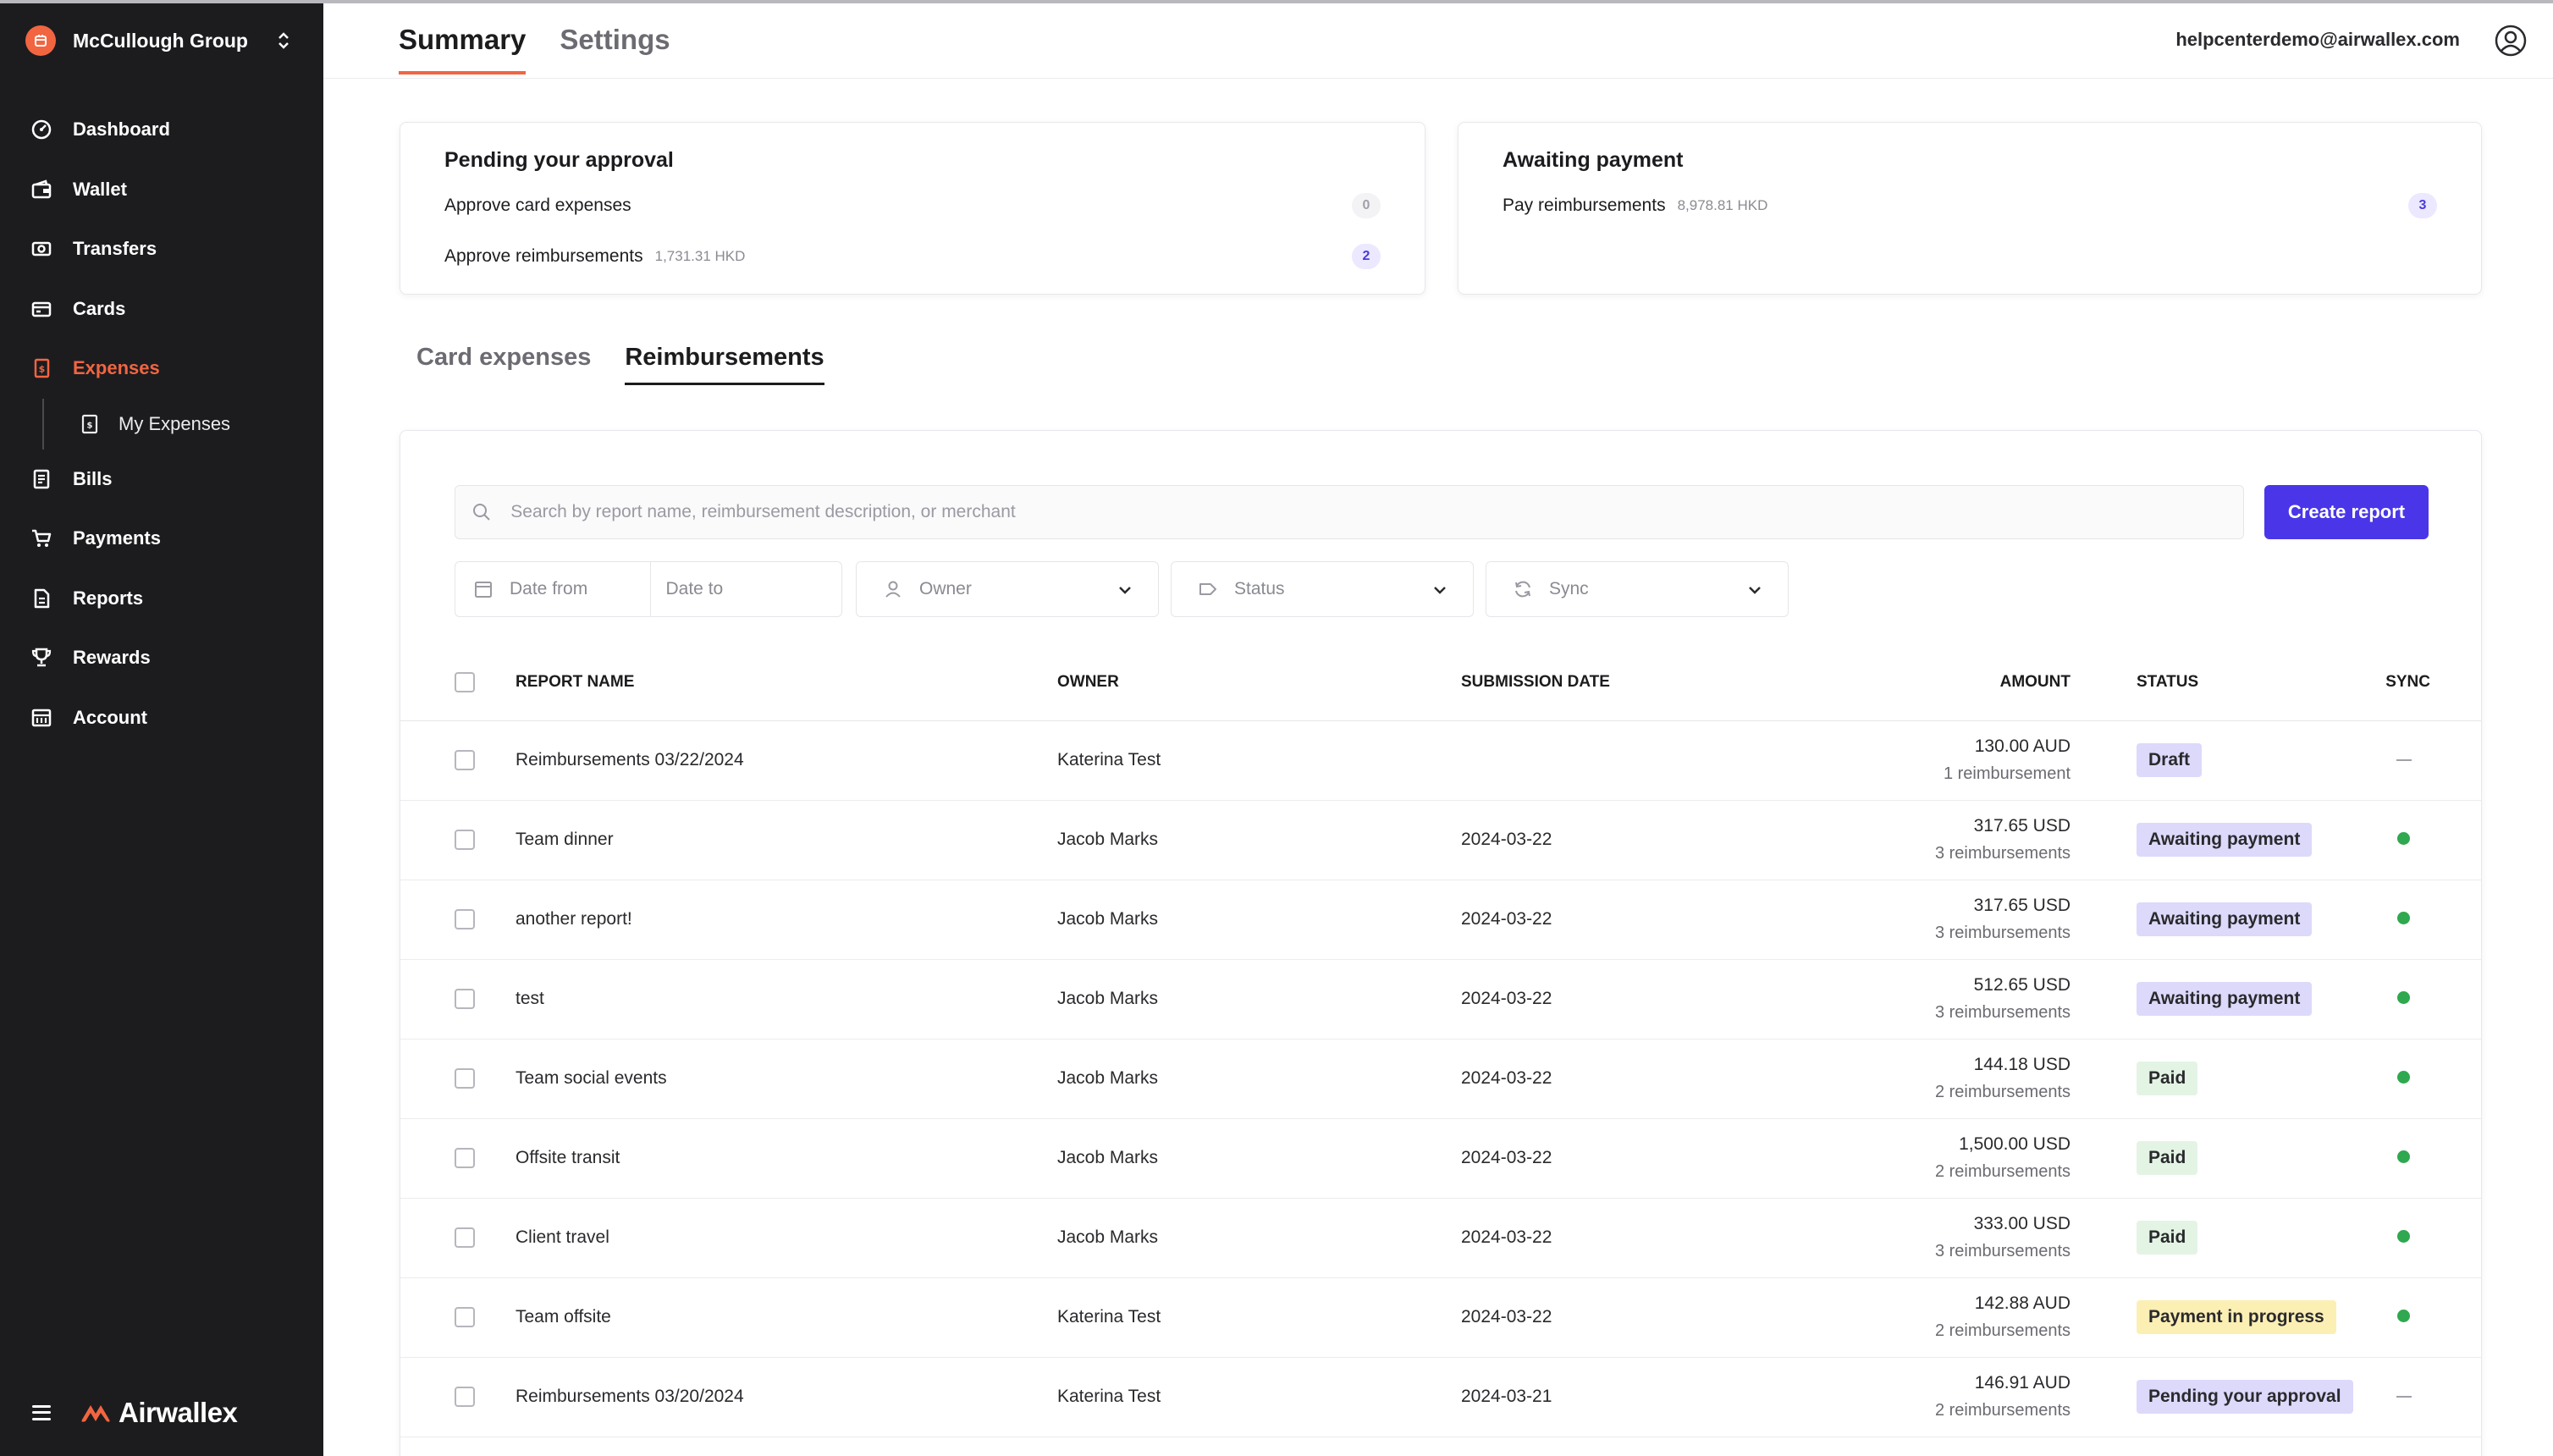 The image size is (2553, 1456). I want to click on date-to-field: Date to, so click(746, 589).